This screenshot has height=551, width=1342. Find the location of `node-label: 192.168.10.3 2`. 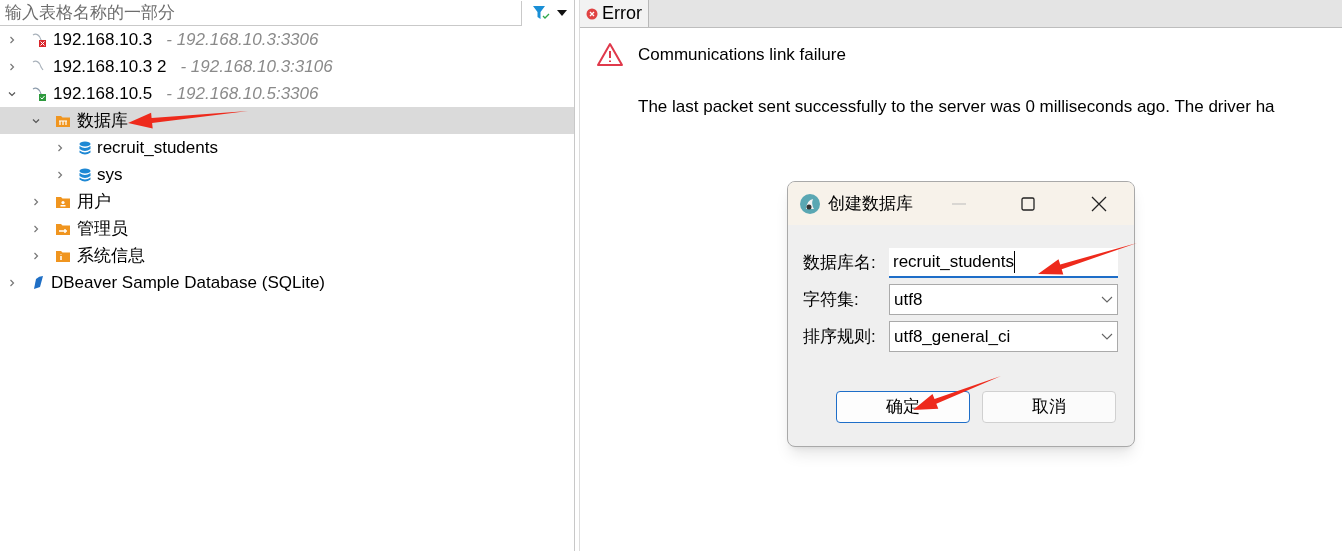

node-label: 192.168.10.3 2 is located at coordinates (110, 66).